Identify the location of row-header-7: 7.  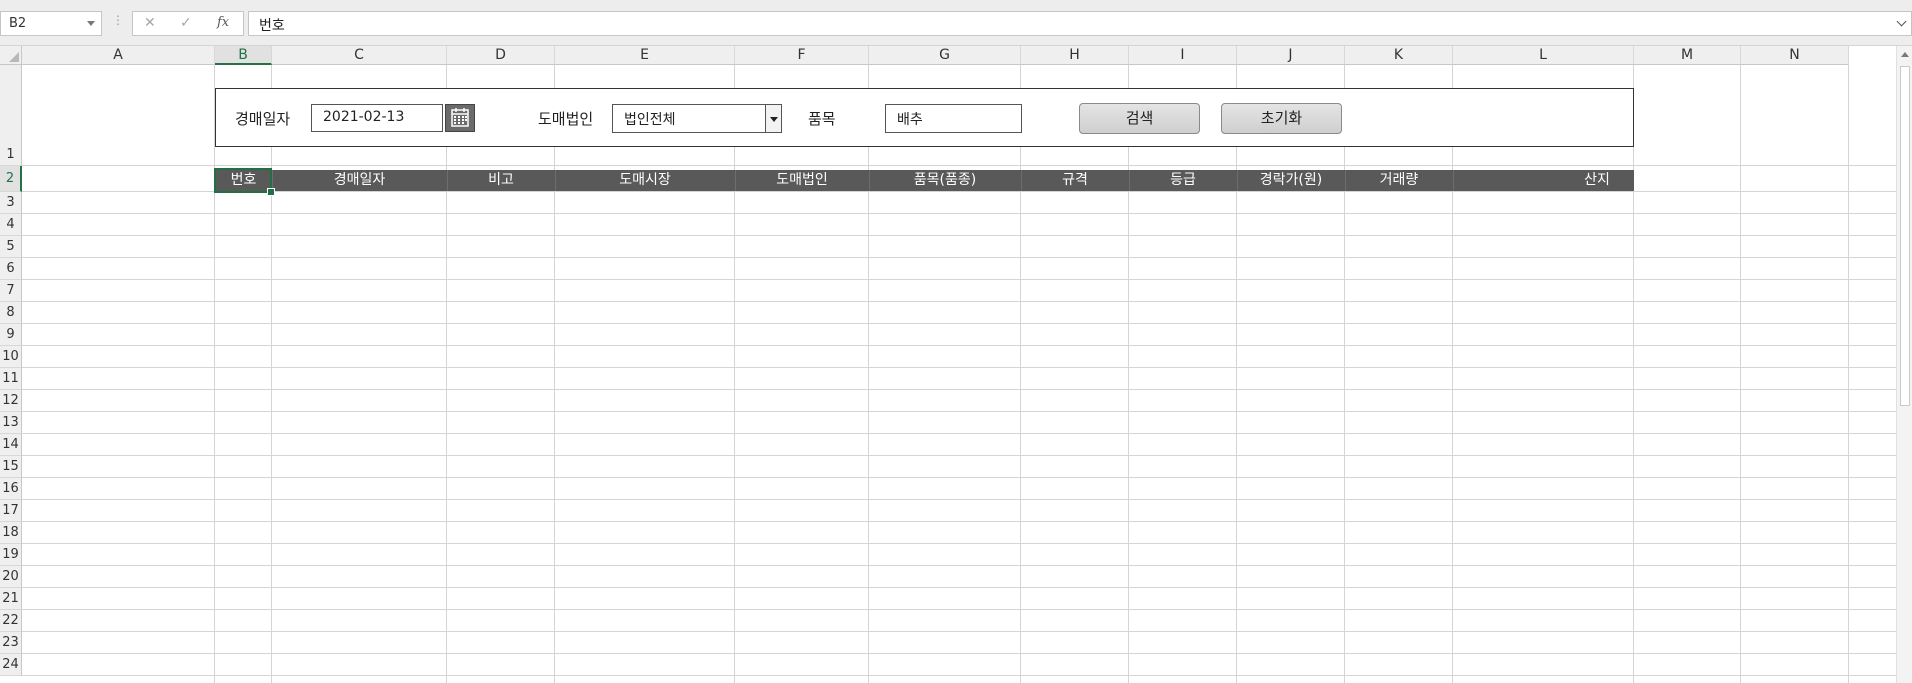
(11, 291).